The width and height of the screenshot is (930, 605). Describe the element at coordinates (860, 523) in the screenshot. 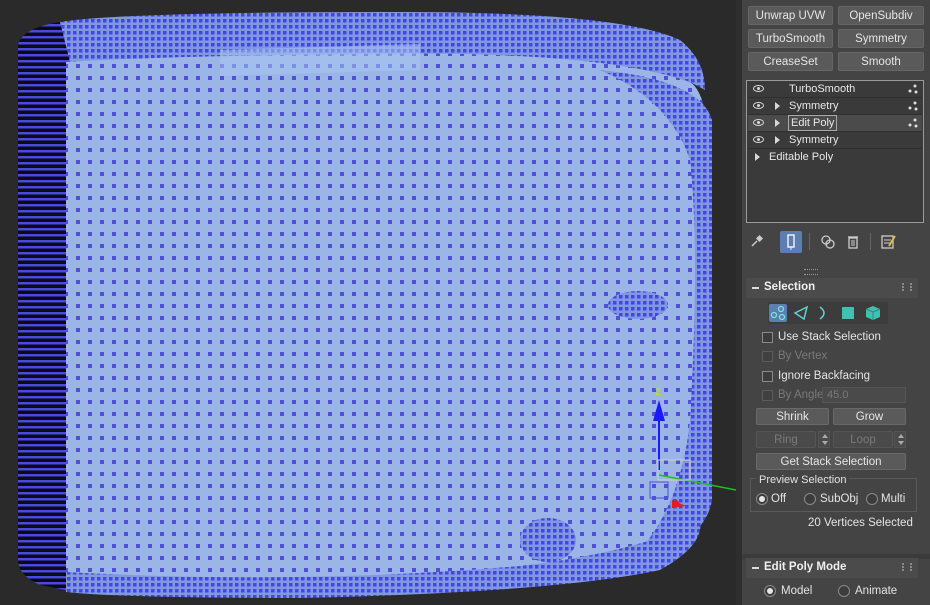

I see `selection-status: 20 Vertices Selected` at that location.